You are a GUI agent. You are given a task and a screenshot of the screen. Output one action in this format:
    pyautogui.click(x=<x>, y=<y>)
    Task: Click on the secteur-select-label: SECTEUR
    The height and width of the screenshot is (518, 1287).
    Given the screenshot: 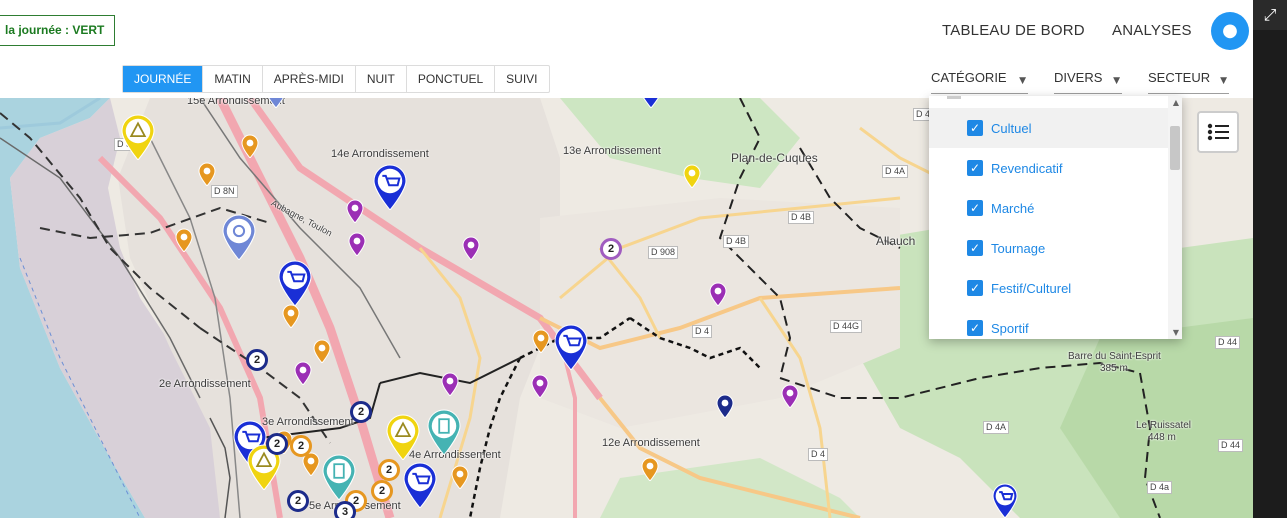 What is the action you would take?
    pyautogui.click(x=1179, y=77)
    